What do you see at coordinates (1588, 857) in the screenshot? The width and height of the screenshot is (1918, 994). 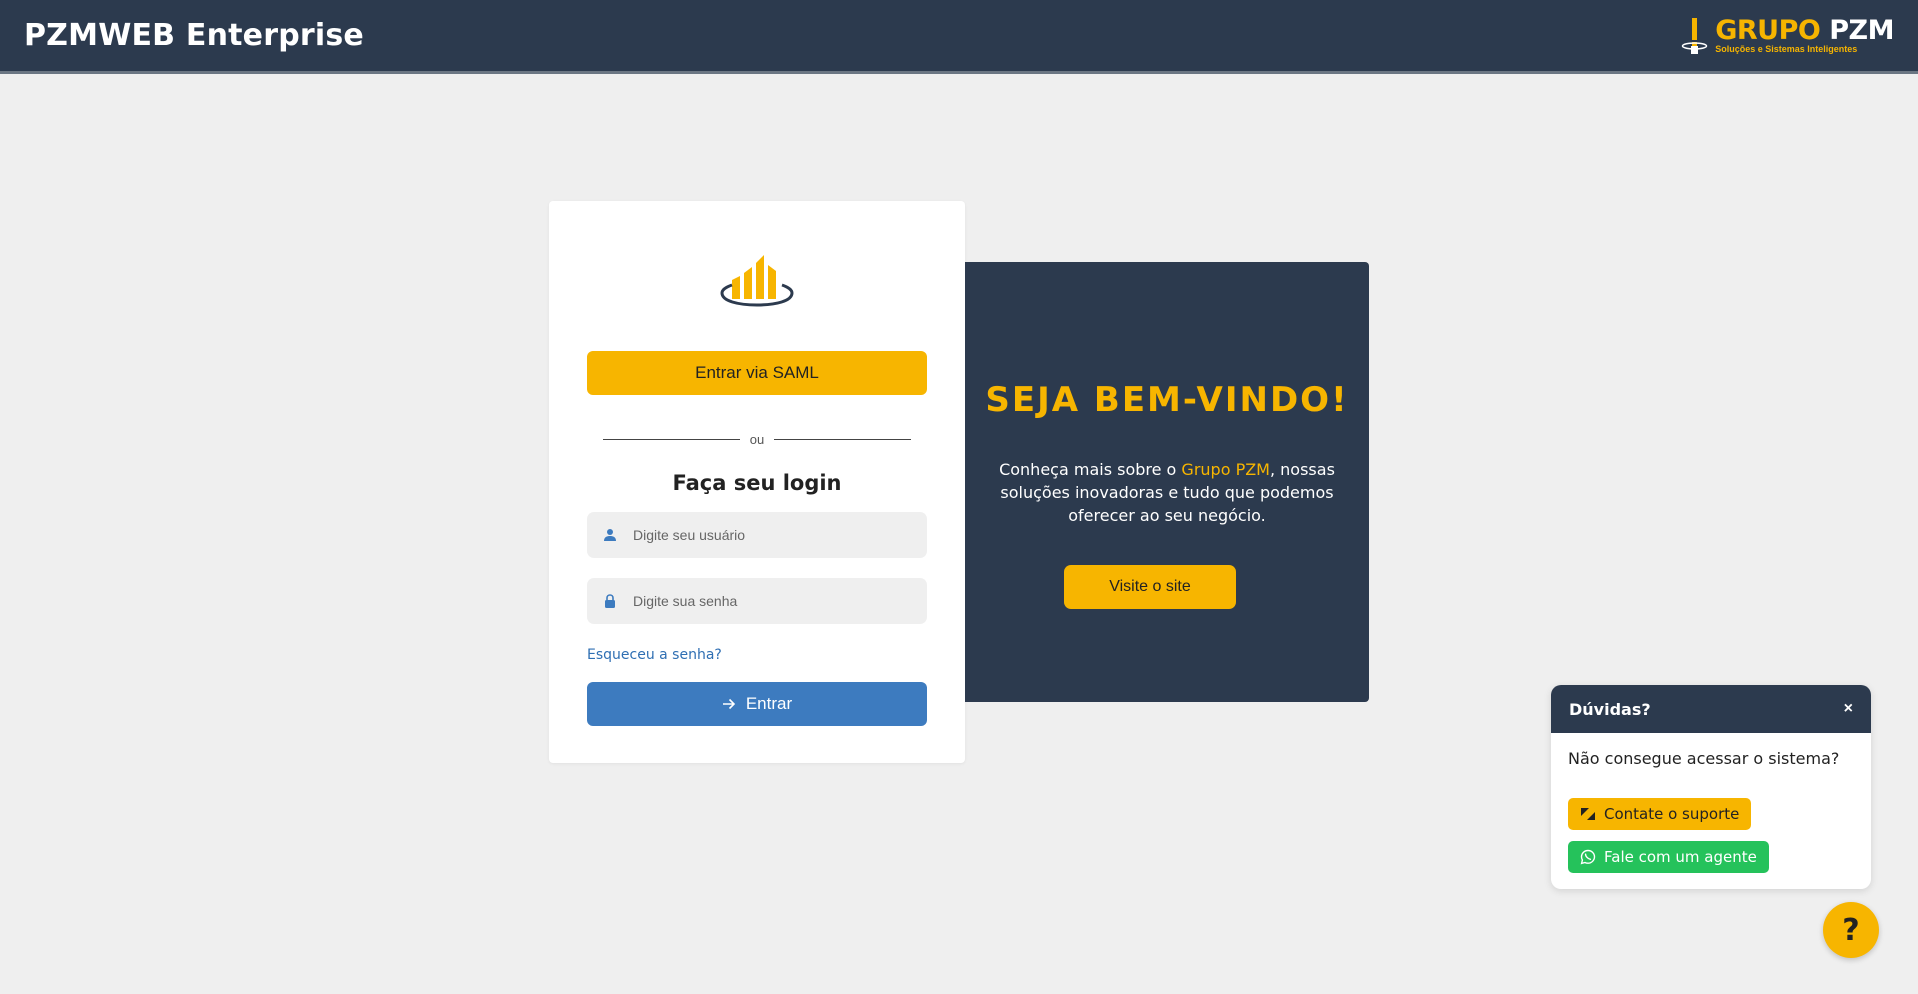 I see `whatsapp-icon` at bounding box center [1588, 857].